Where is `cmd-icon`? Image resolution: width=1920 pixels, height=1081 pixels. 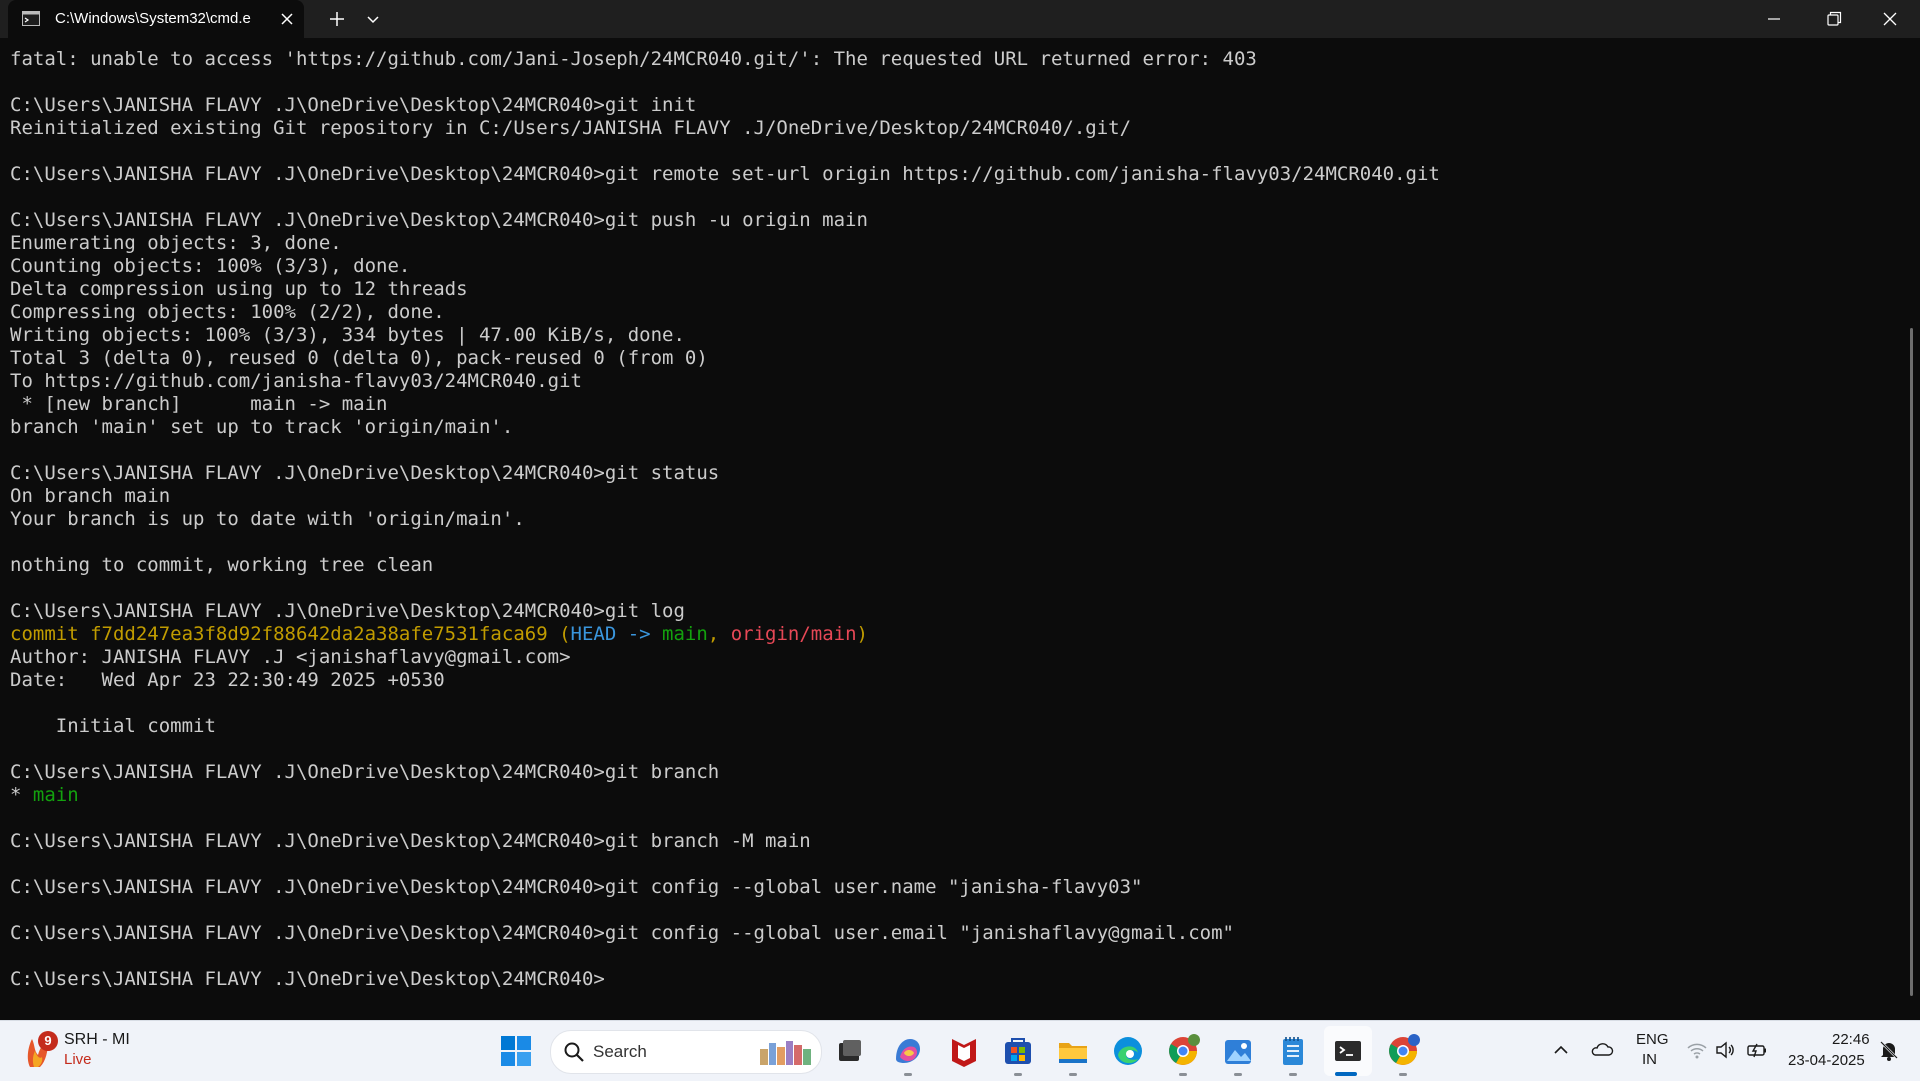
cmd-icon is located at coordinates (31, 18).